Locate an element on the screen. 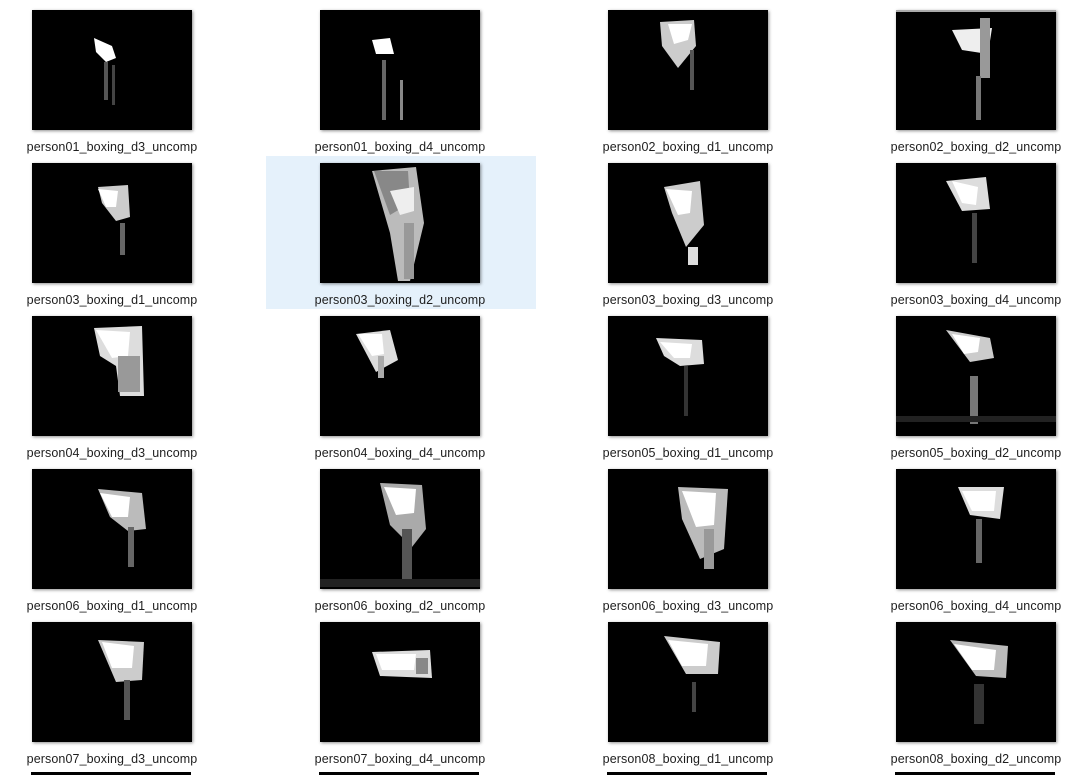 The height and width of the screenshot is (775, 1072). file-name-label: person06_boxing_d4_uncomp is located at coordinates (976, 606).